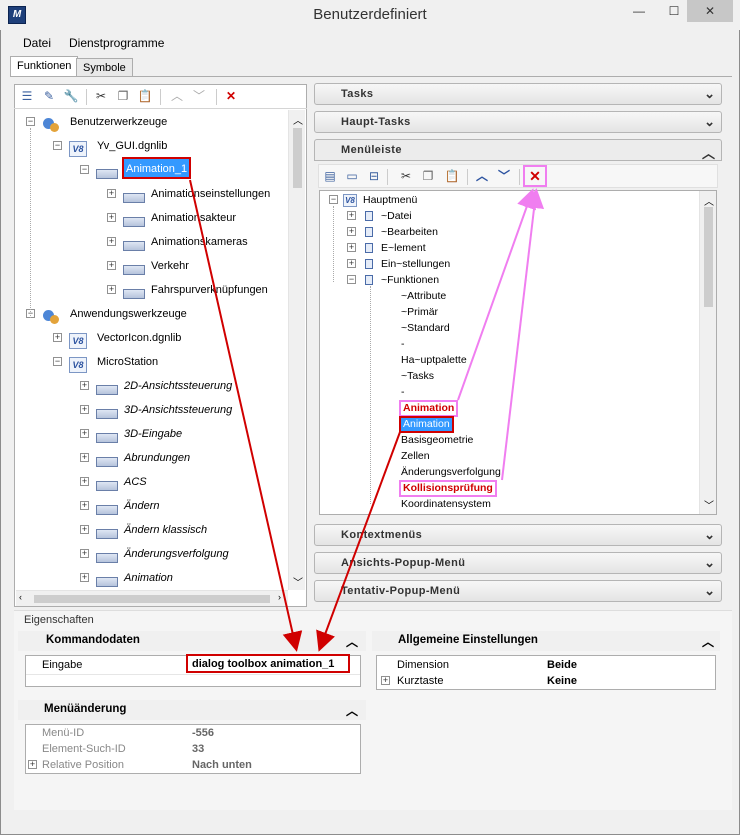 The image size is (740, 835). I want to click on menu-datei: Datei, so click(37, 43).